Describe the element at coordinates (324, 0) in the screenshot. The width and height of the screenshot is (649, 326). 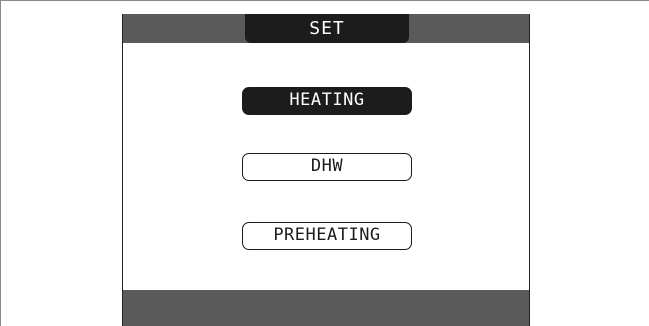
I see `frame-top-edge` at that location.